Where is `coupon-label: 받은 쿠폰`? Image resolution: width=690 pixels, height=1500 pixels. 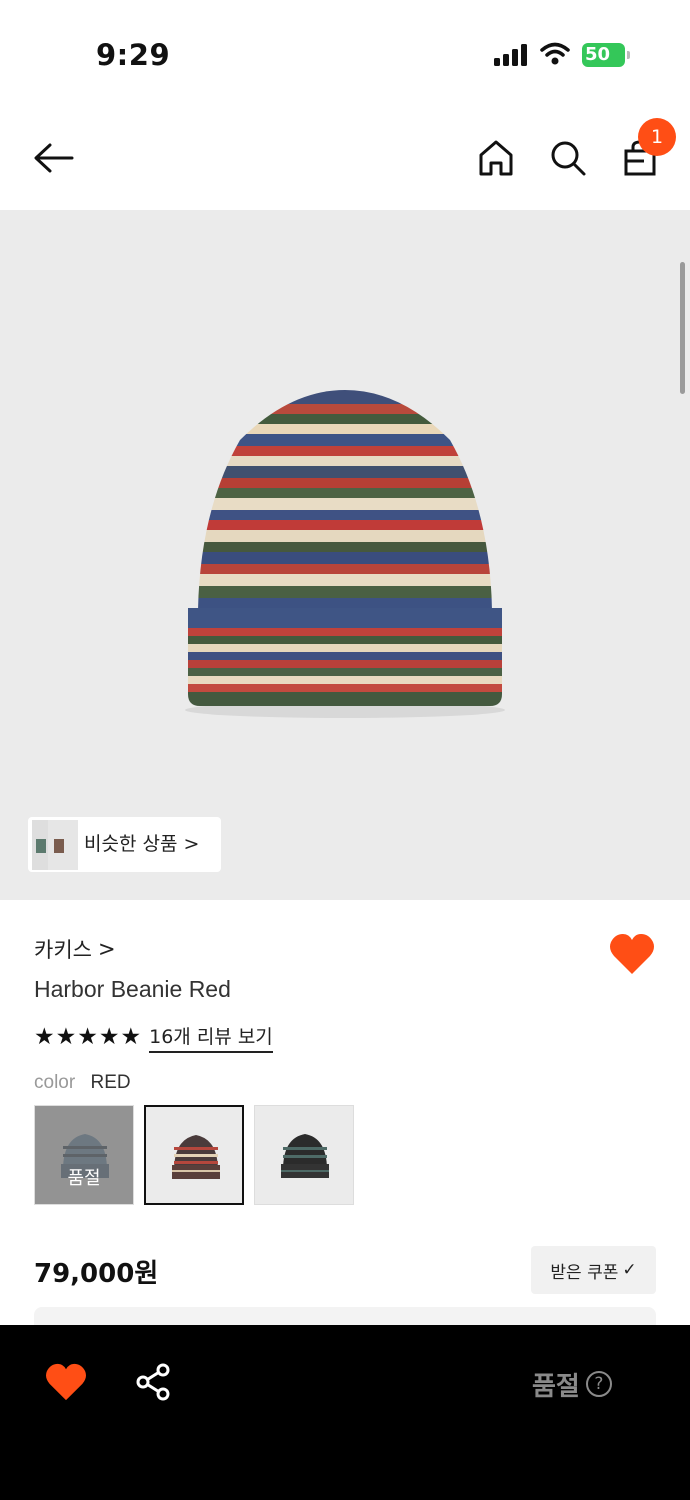 coupon-label: 받은 쿠폰 is located at coordinates (584, 1272).